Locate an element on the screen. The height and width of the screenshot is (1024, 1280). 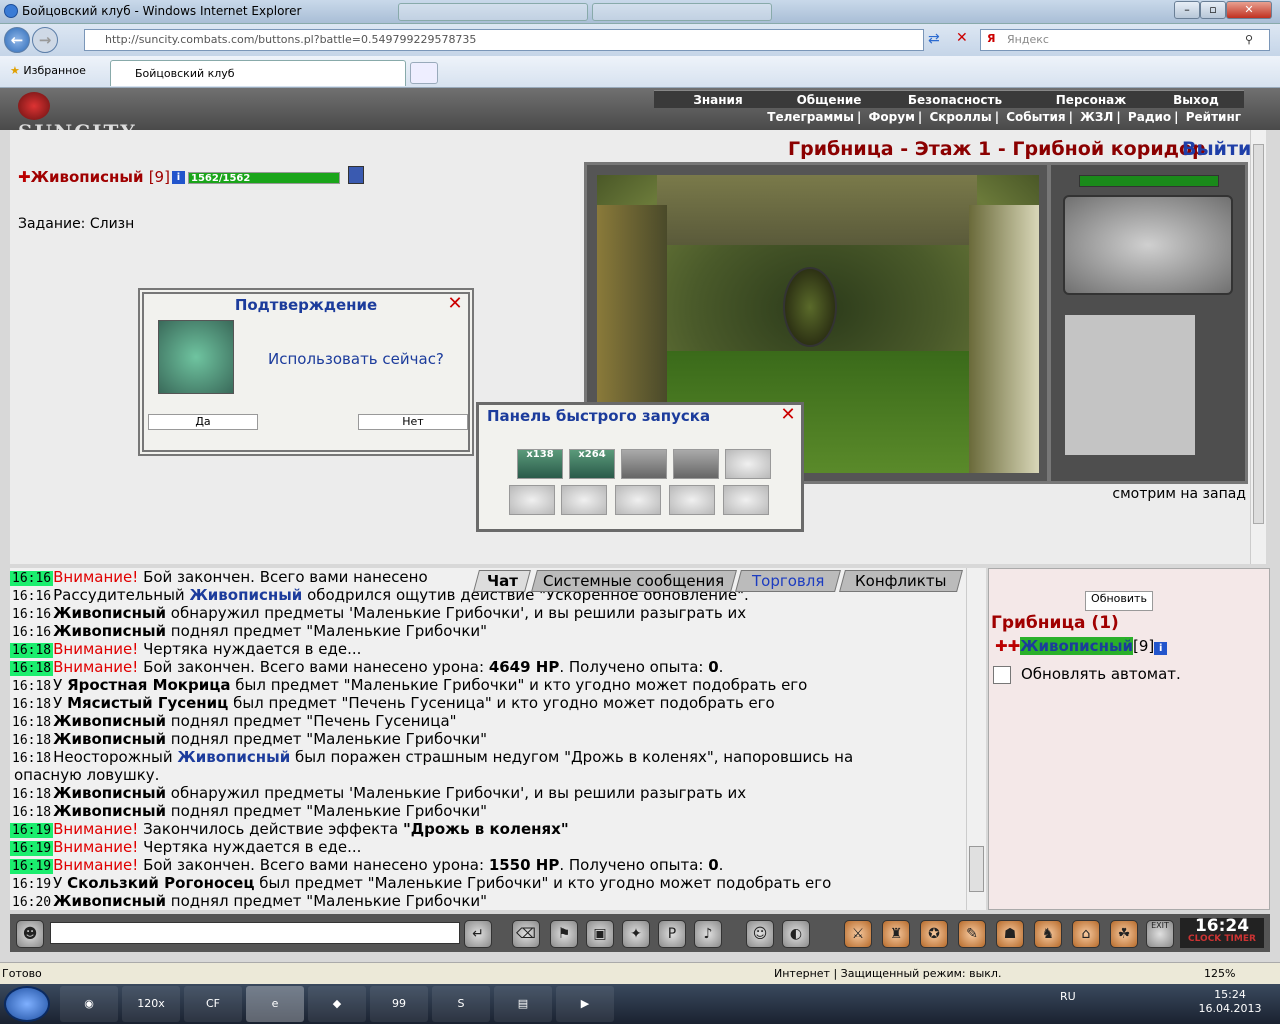
system-clock: 15:24 16.04.2013 is located at coordinates (1230, 1002).